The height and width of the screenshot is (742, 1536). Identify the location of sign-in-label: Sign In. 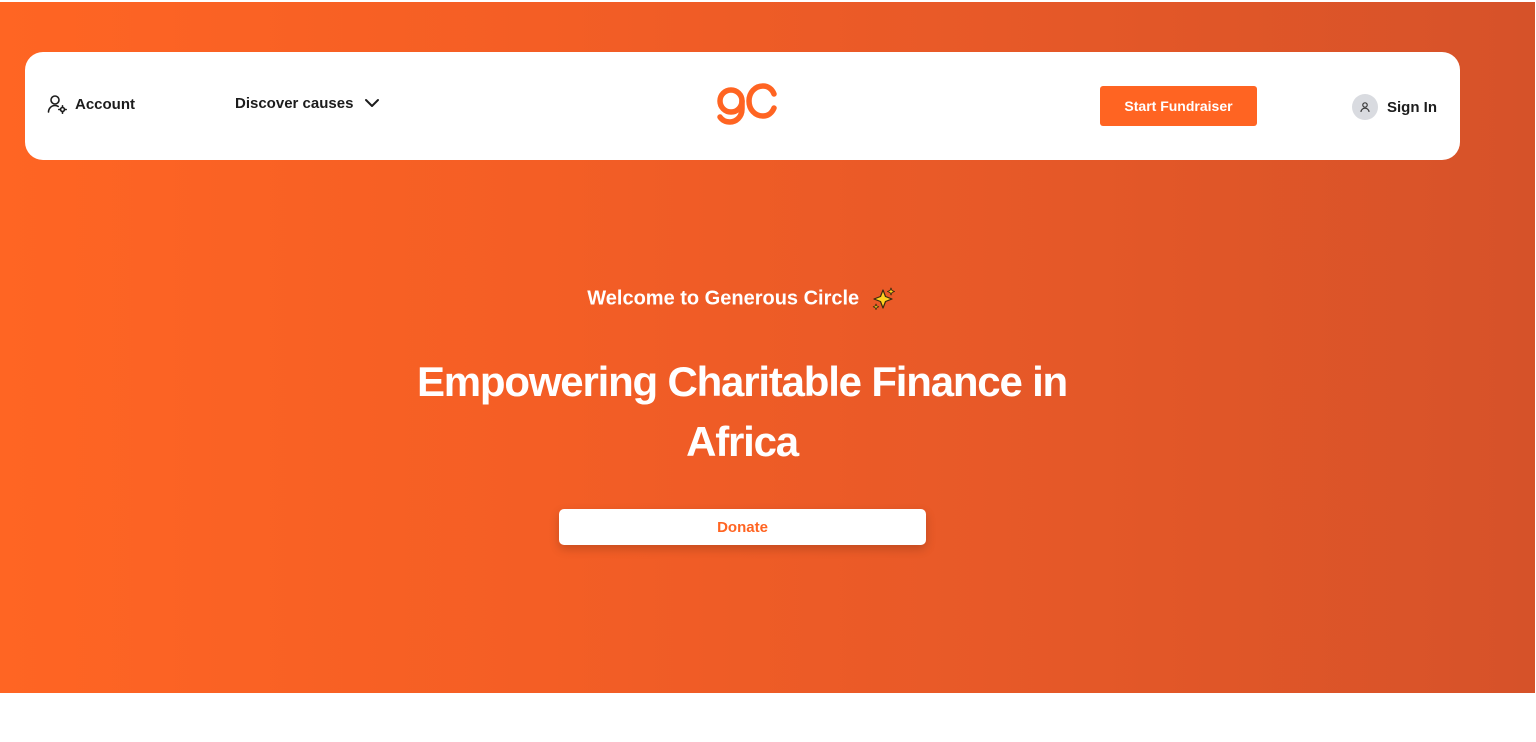
(1412, 107).